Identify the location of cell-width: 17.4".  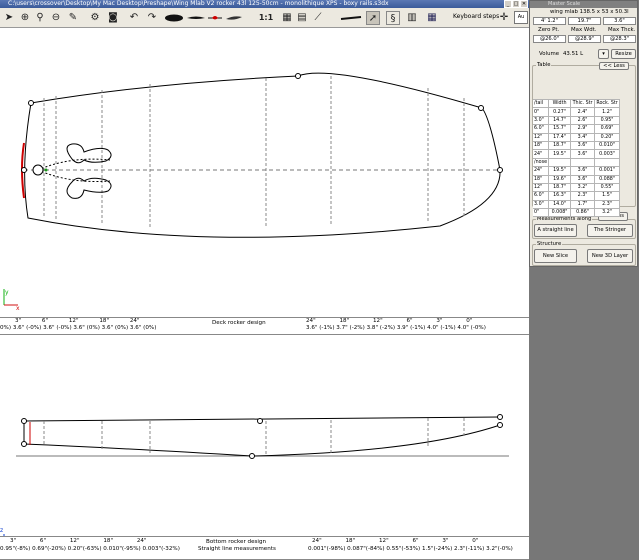
(560, 137).